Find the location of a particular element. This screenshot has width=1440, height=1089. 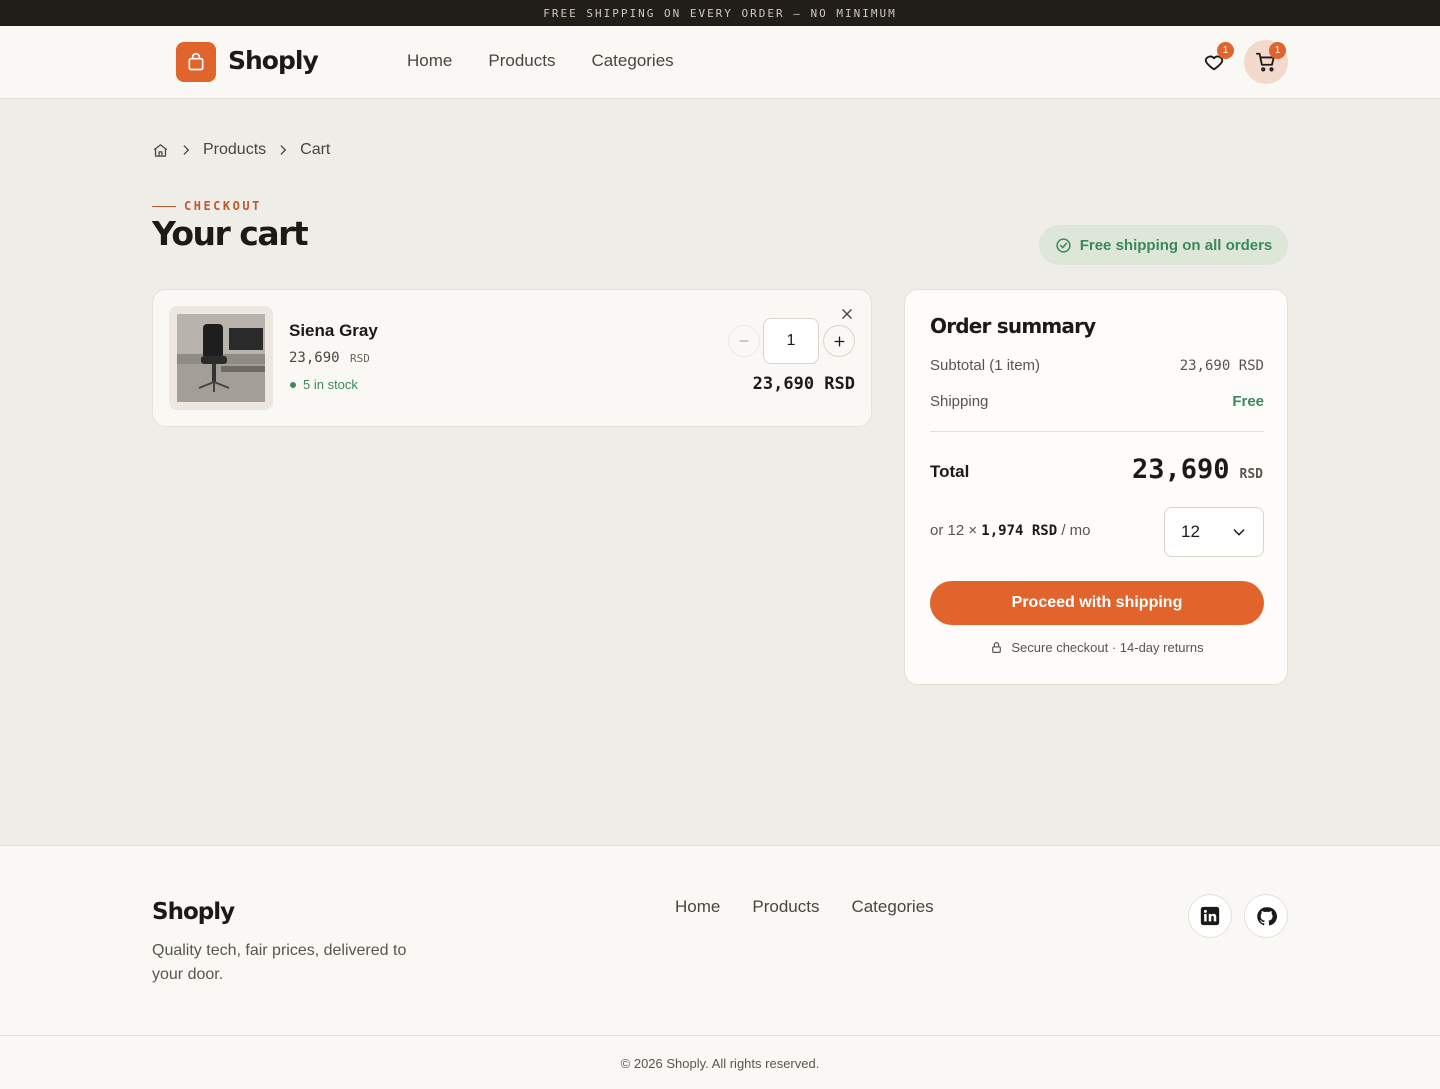

stock-dot is located at coordinates (293, 384).